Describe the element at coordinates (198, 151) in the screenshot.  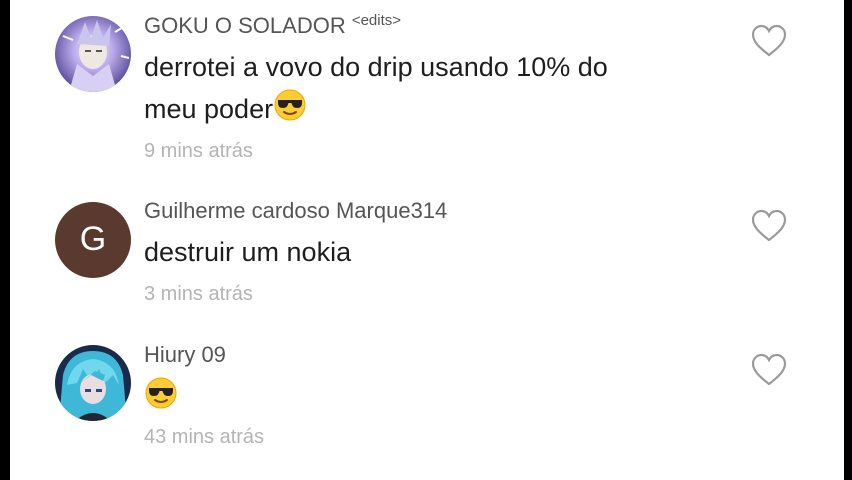
I see `comment-timestamp: 9 mins atrás` at that location.